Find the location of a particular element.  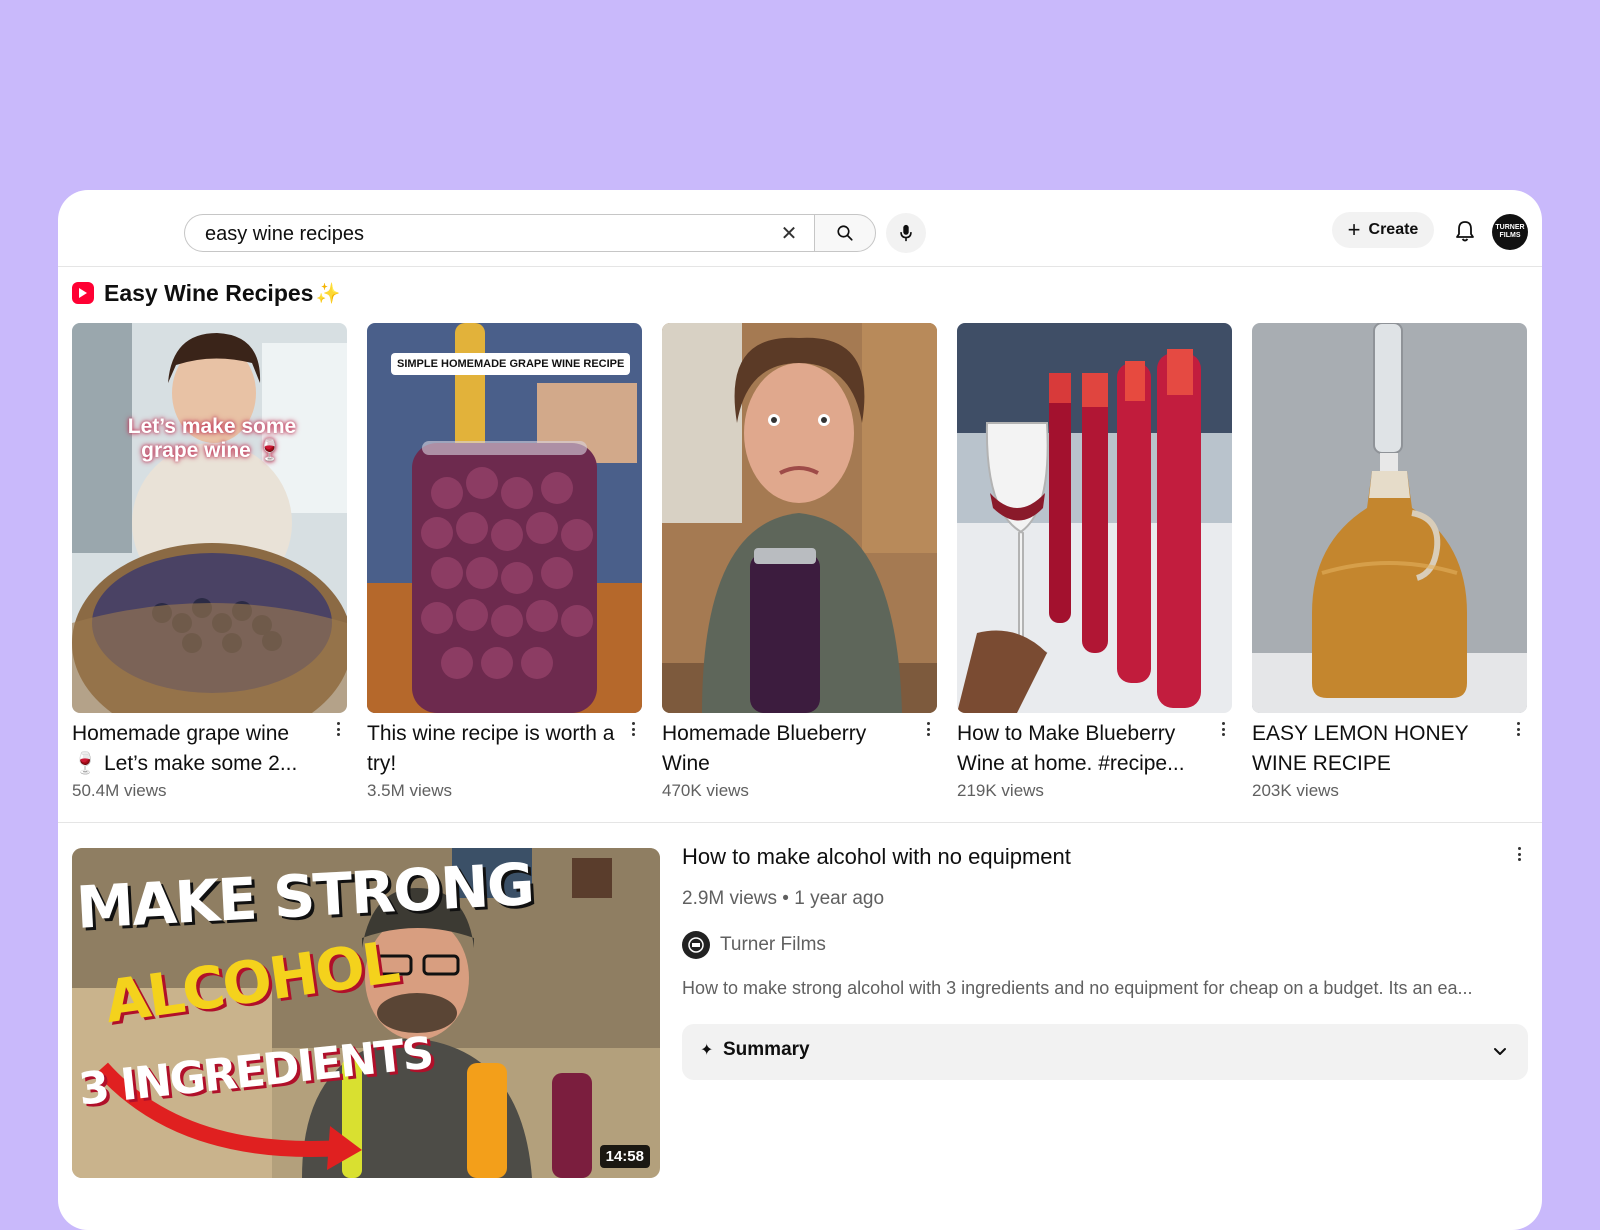

plus-icon: + is located at coordinates (1354, 229).